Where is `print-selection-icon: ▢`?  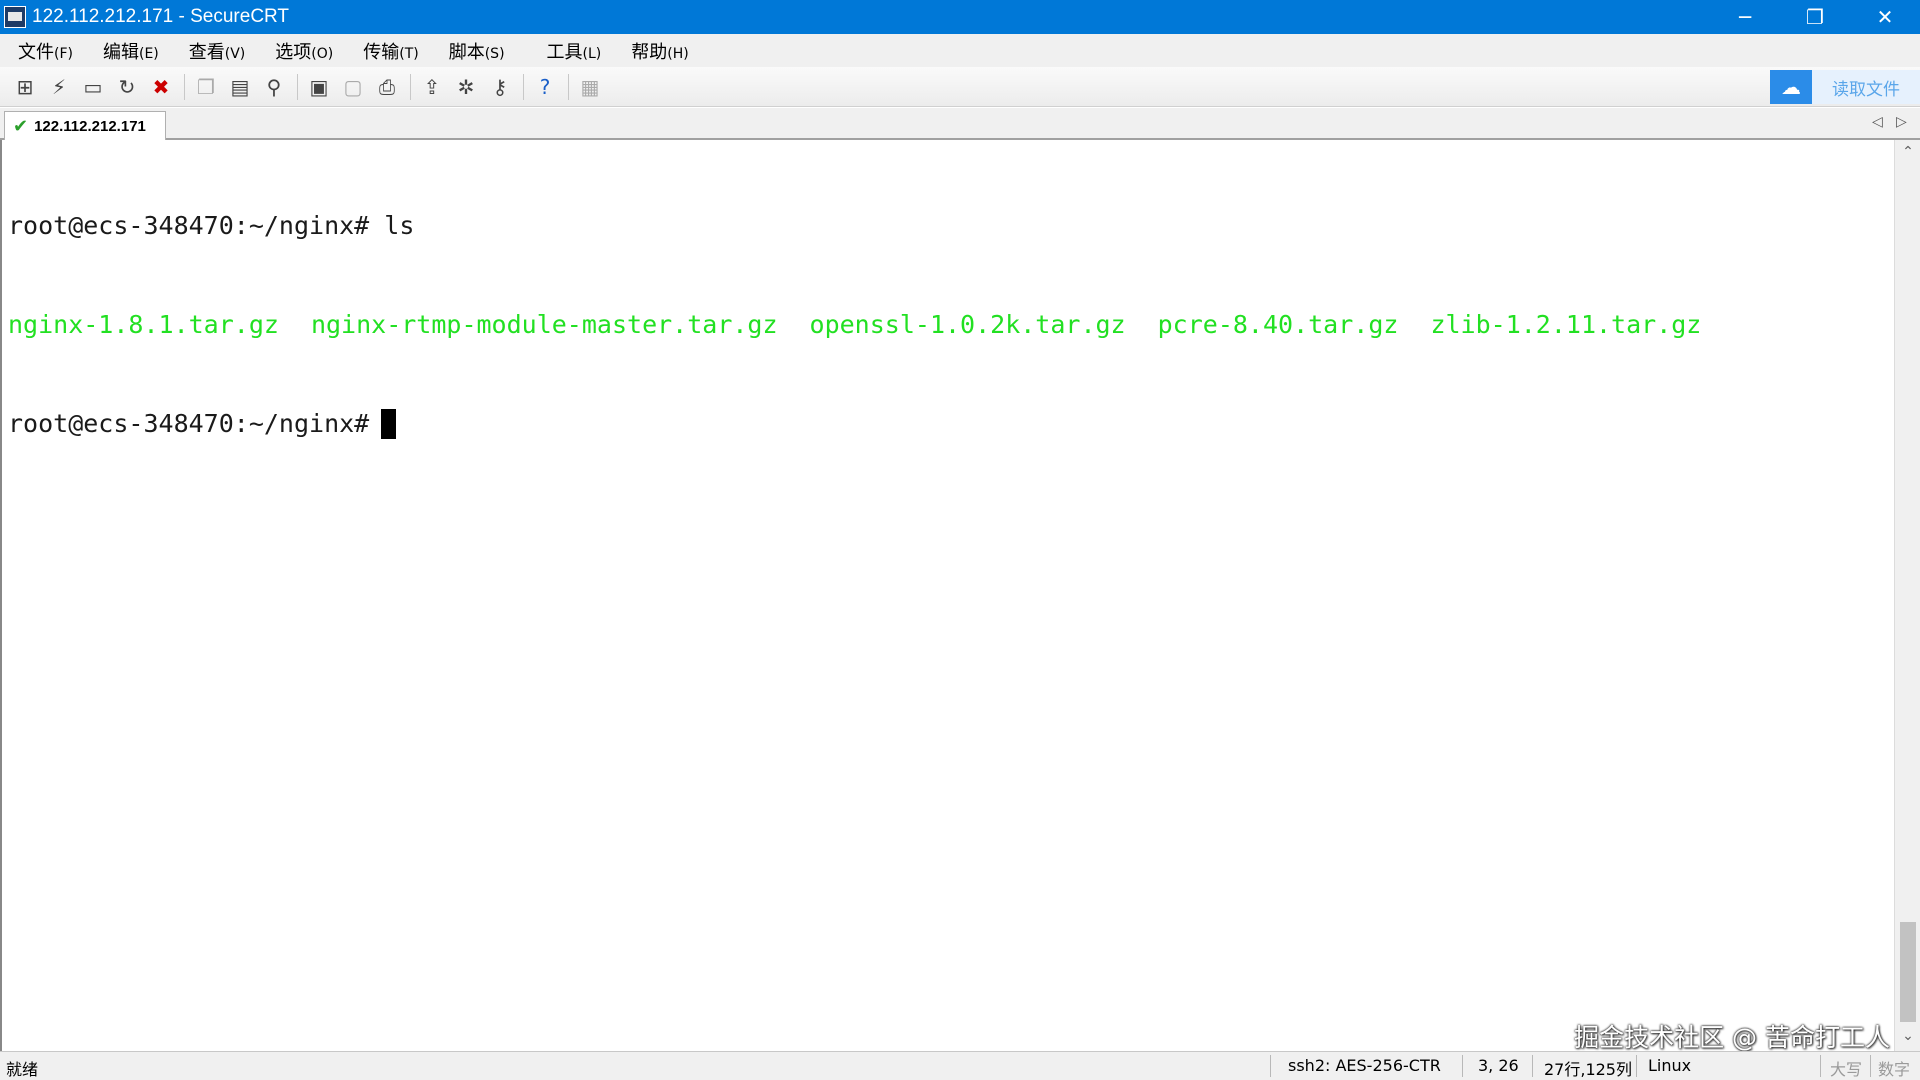
print-selection-icon: ▢ is located at coordinates (353, 87).